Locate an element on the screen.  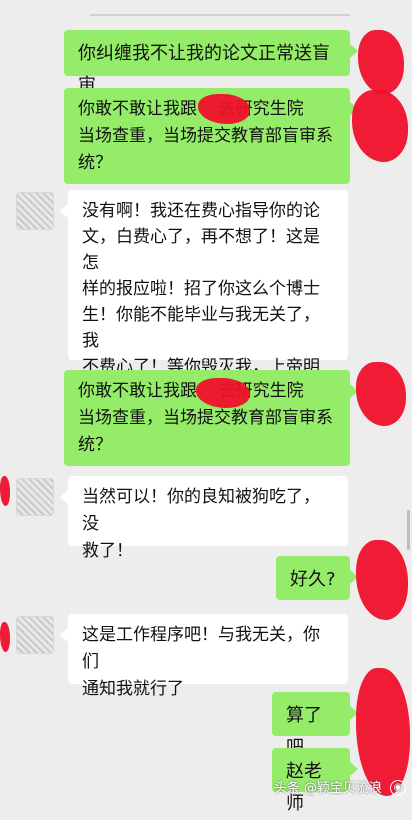
watermark: 头条 @颖宝贝流浪 ◉ is located at coordinates (339, 786).